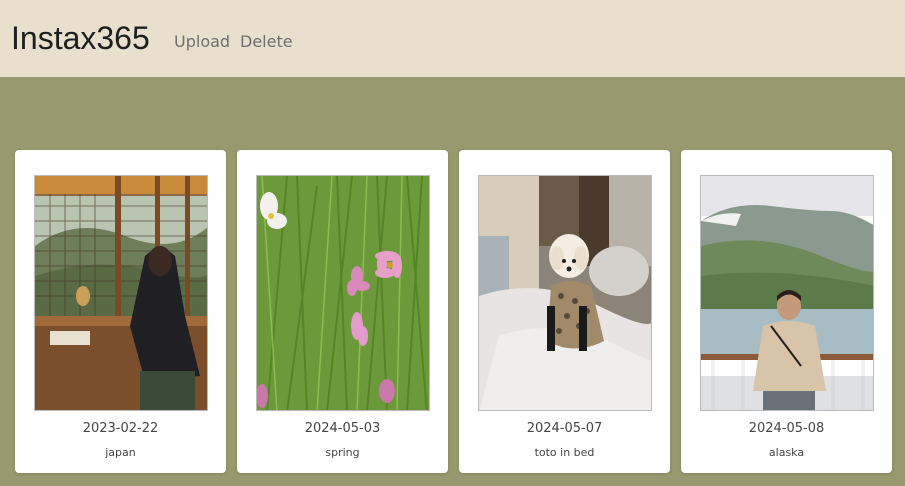 This screenshot has width=905, height=486. I want to click on photo-date: 2024-05-07, so click(564, 428).